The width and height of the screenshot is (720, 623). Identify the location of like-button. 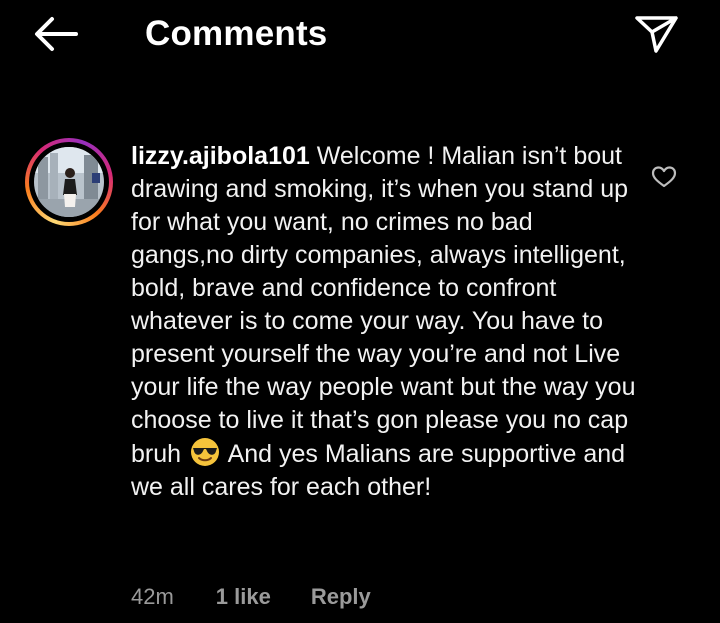
(664, 177).